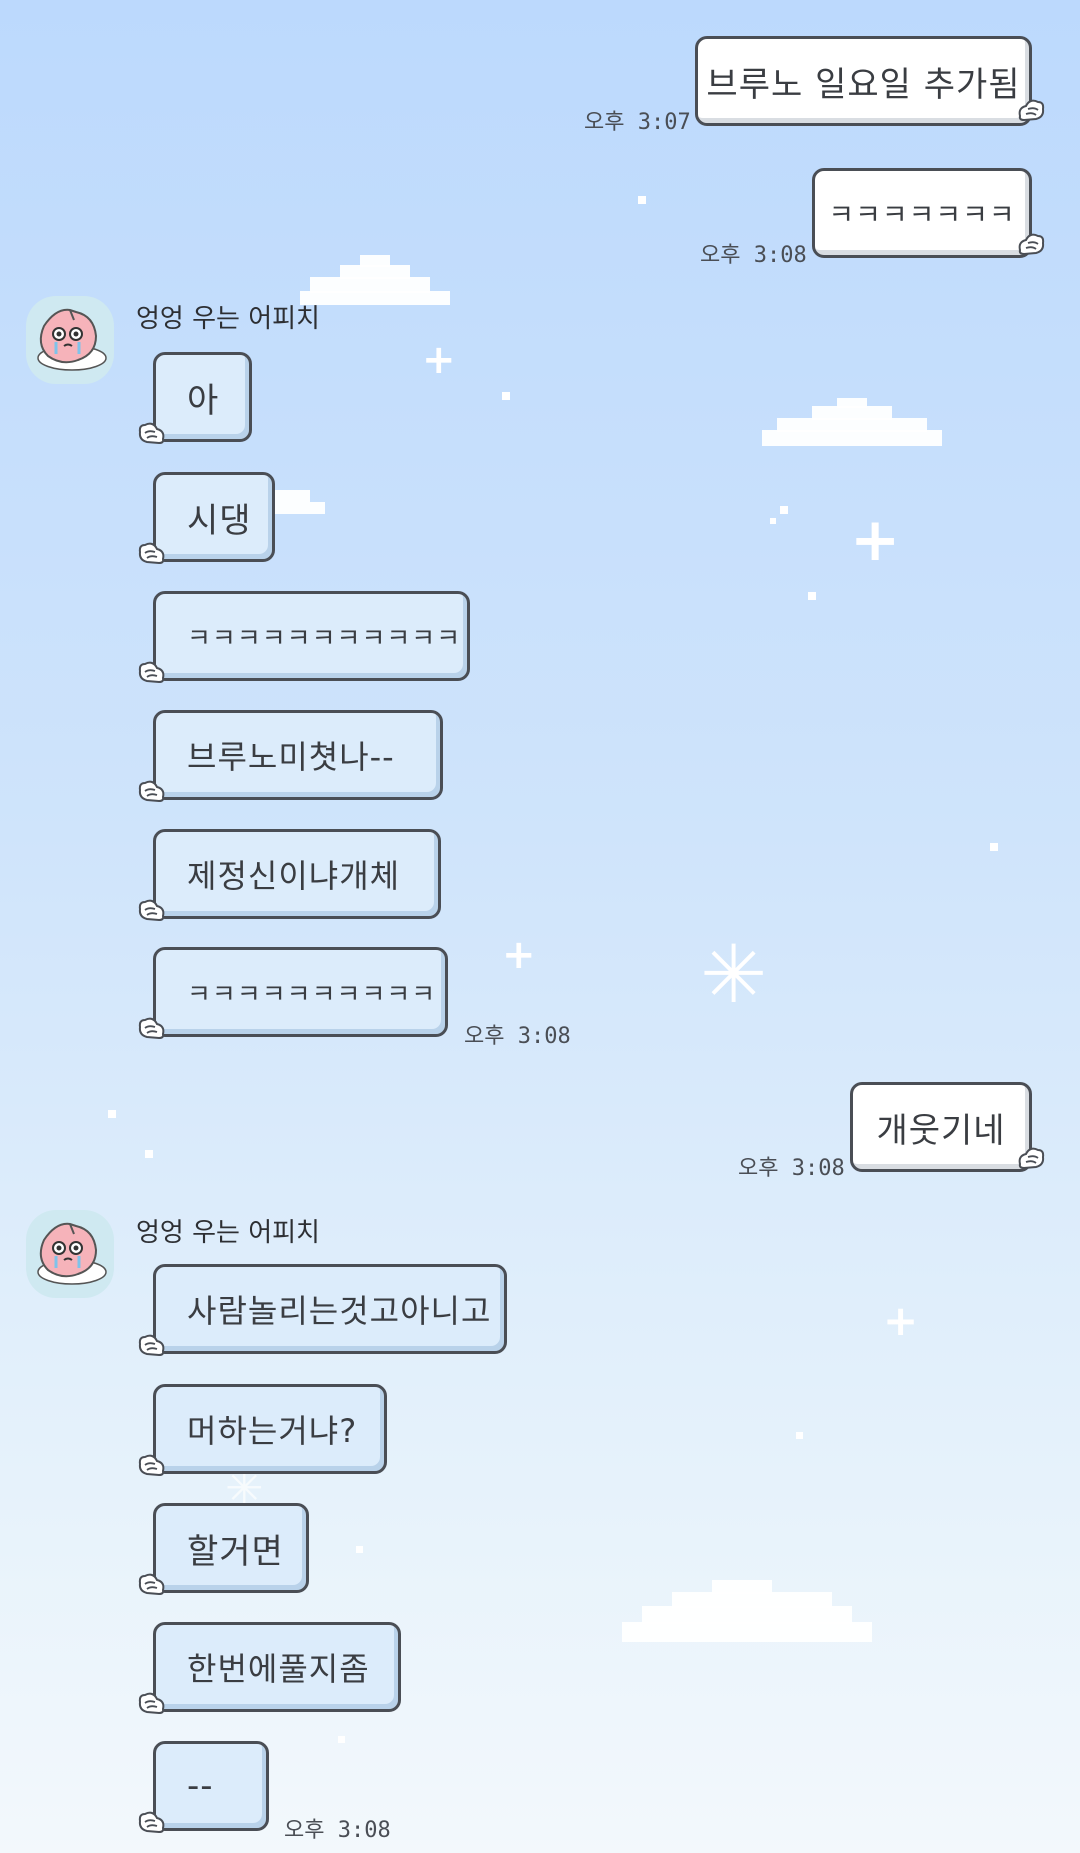 The width and height of the screenshot is (1080, 1853). I want to click on message-text: --, so click(200, 1786).